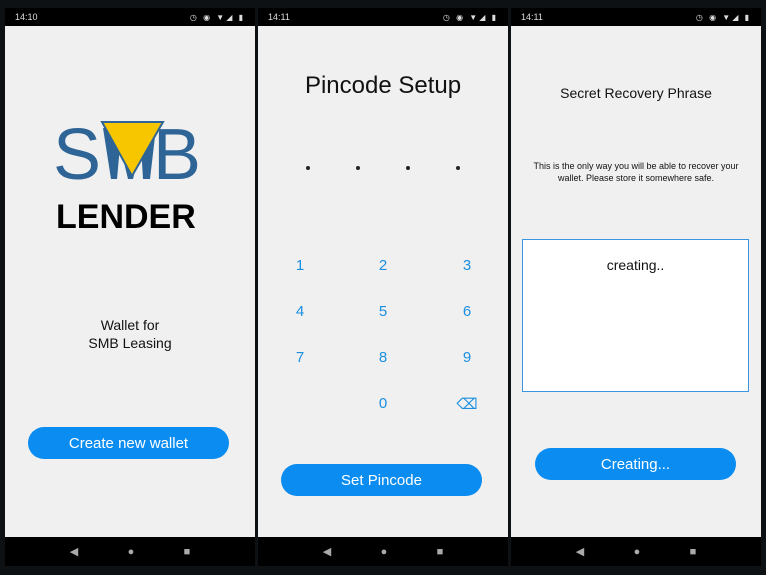 The width and height of the screenshot is (766, 575). What do you see at coordinates (383, 403) in the screenshot?
I see `key-0: 0` at bounding box center [383, 403].